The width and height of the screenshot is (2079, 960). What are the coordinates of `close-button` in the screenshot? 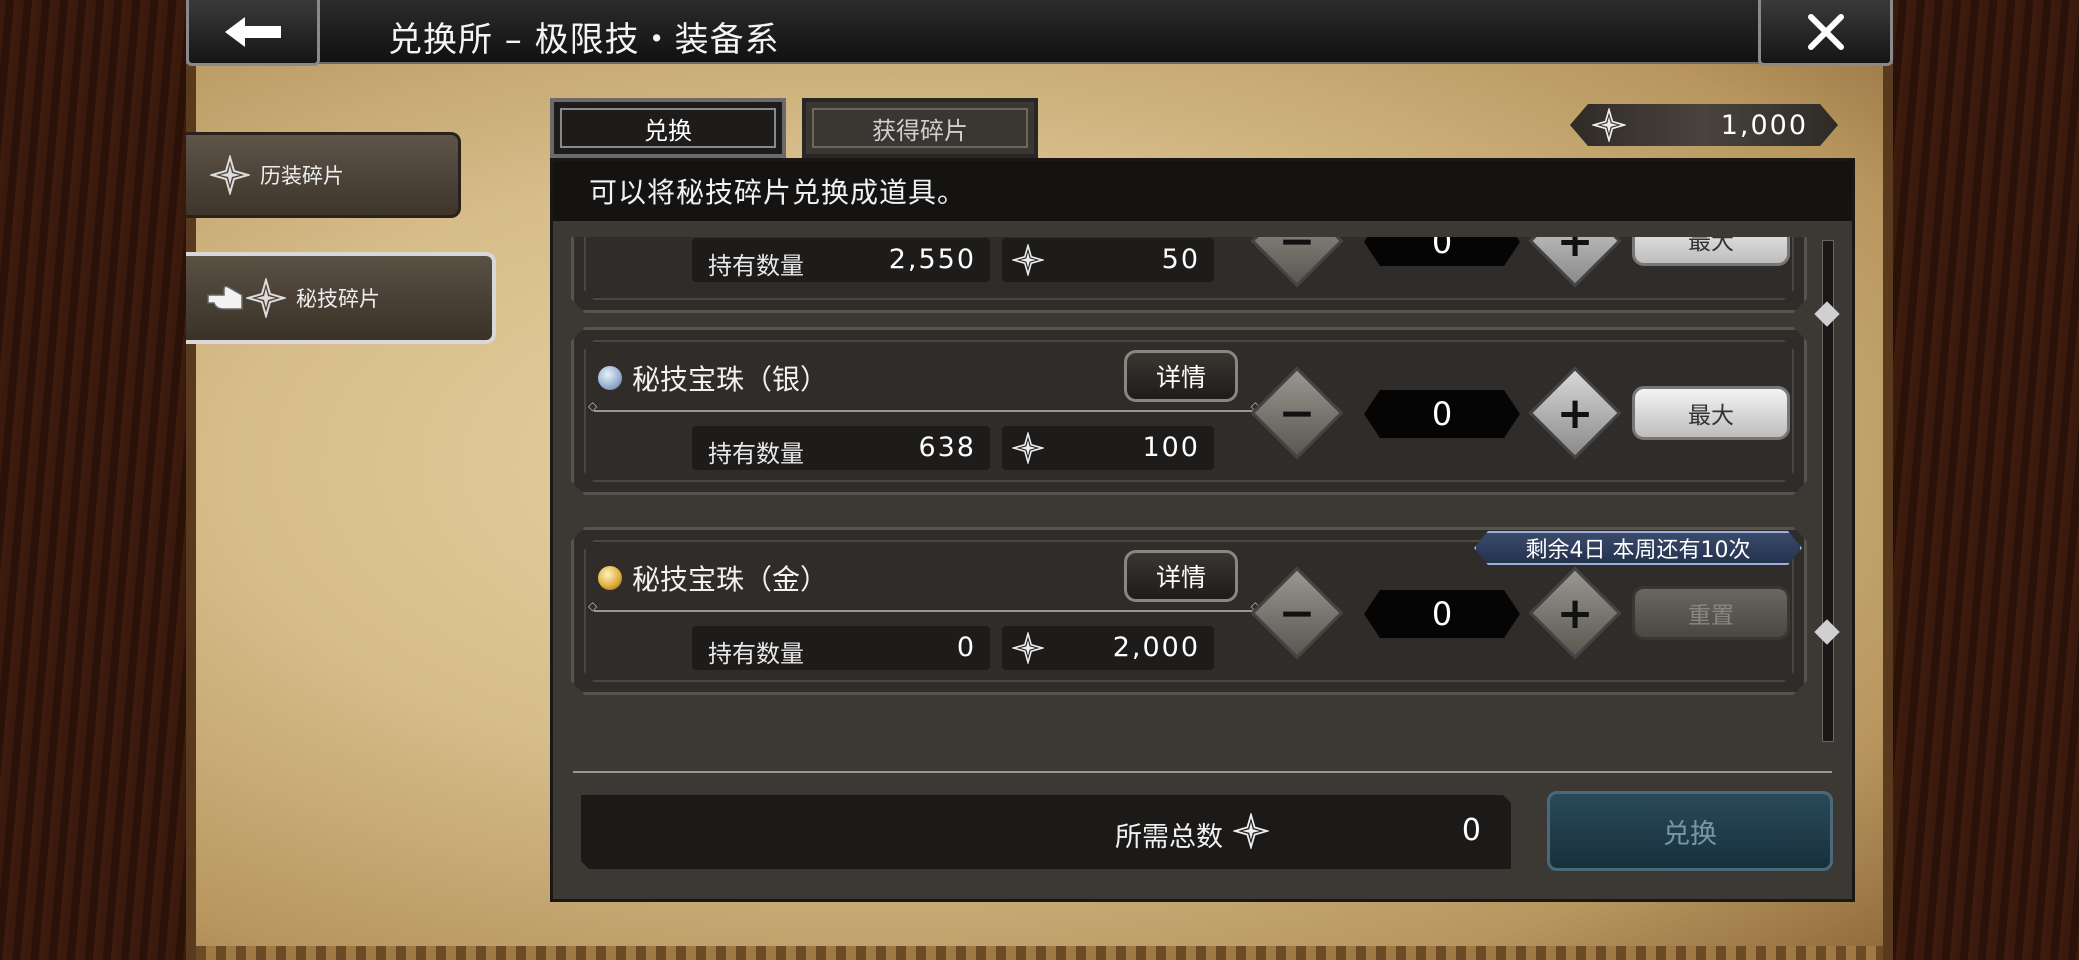 It's located at (1825, 33).